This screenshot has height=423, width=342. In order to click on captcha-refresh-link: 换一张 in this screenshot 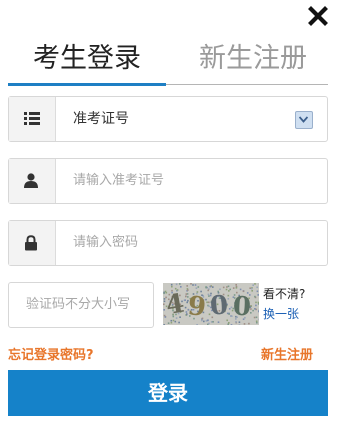, I will do `click(281, 313)`.